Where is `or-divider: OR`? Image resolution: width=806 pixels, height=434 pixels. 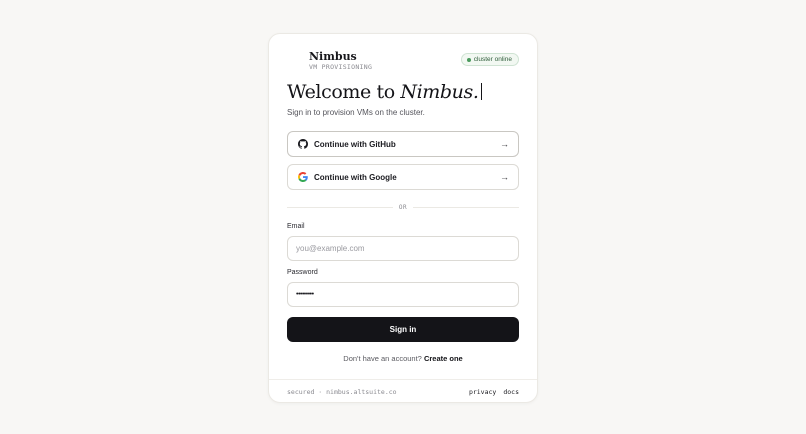
or-divider: OR is located at coordinates (403, 207).